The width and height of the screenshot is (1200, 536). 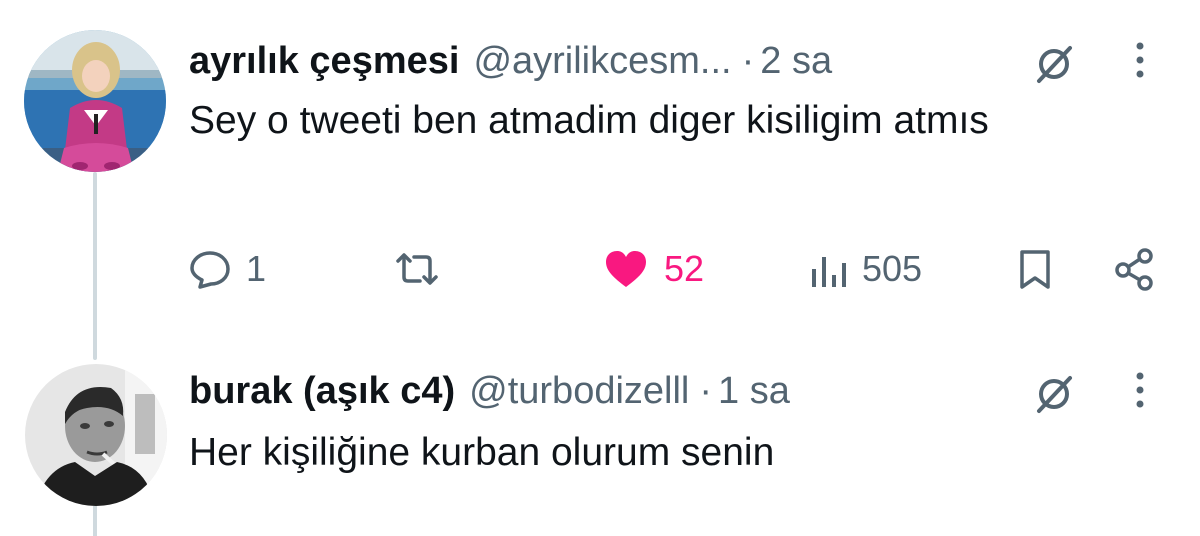 I want to click on thread-connector-line-bottom, so click(x=95, y=521).